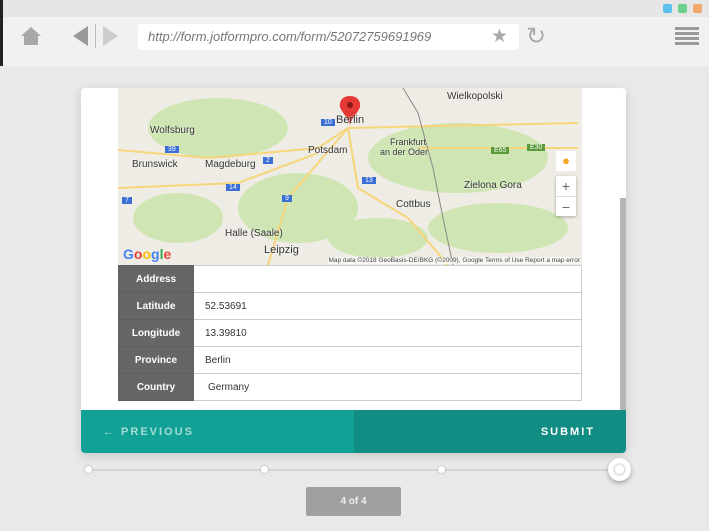  I want to click on city-label: Zielona Gora, so click(493, 185).